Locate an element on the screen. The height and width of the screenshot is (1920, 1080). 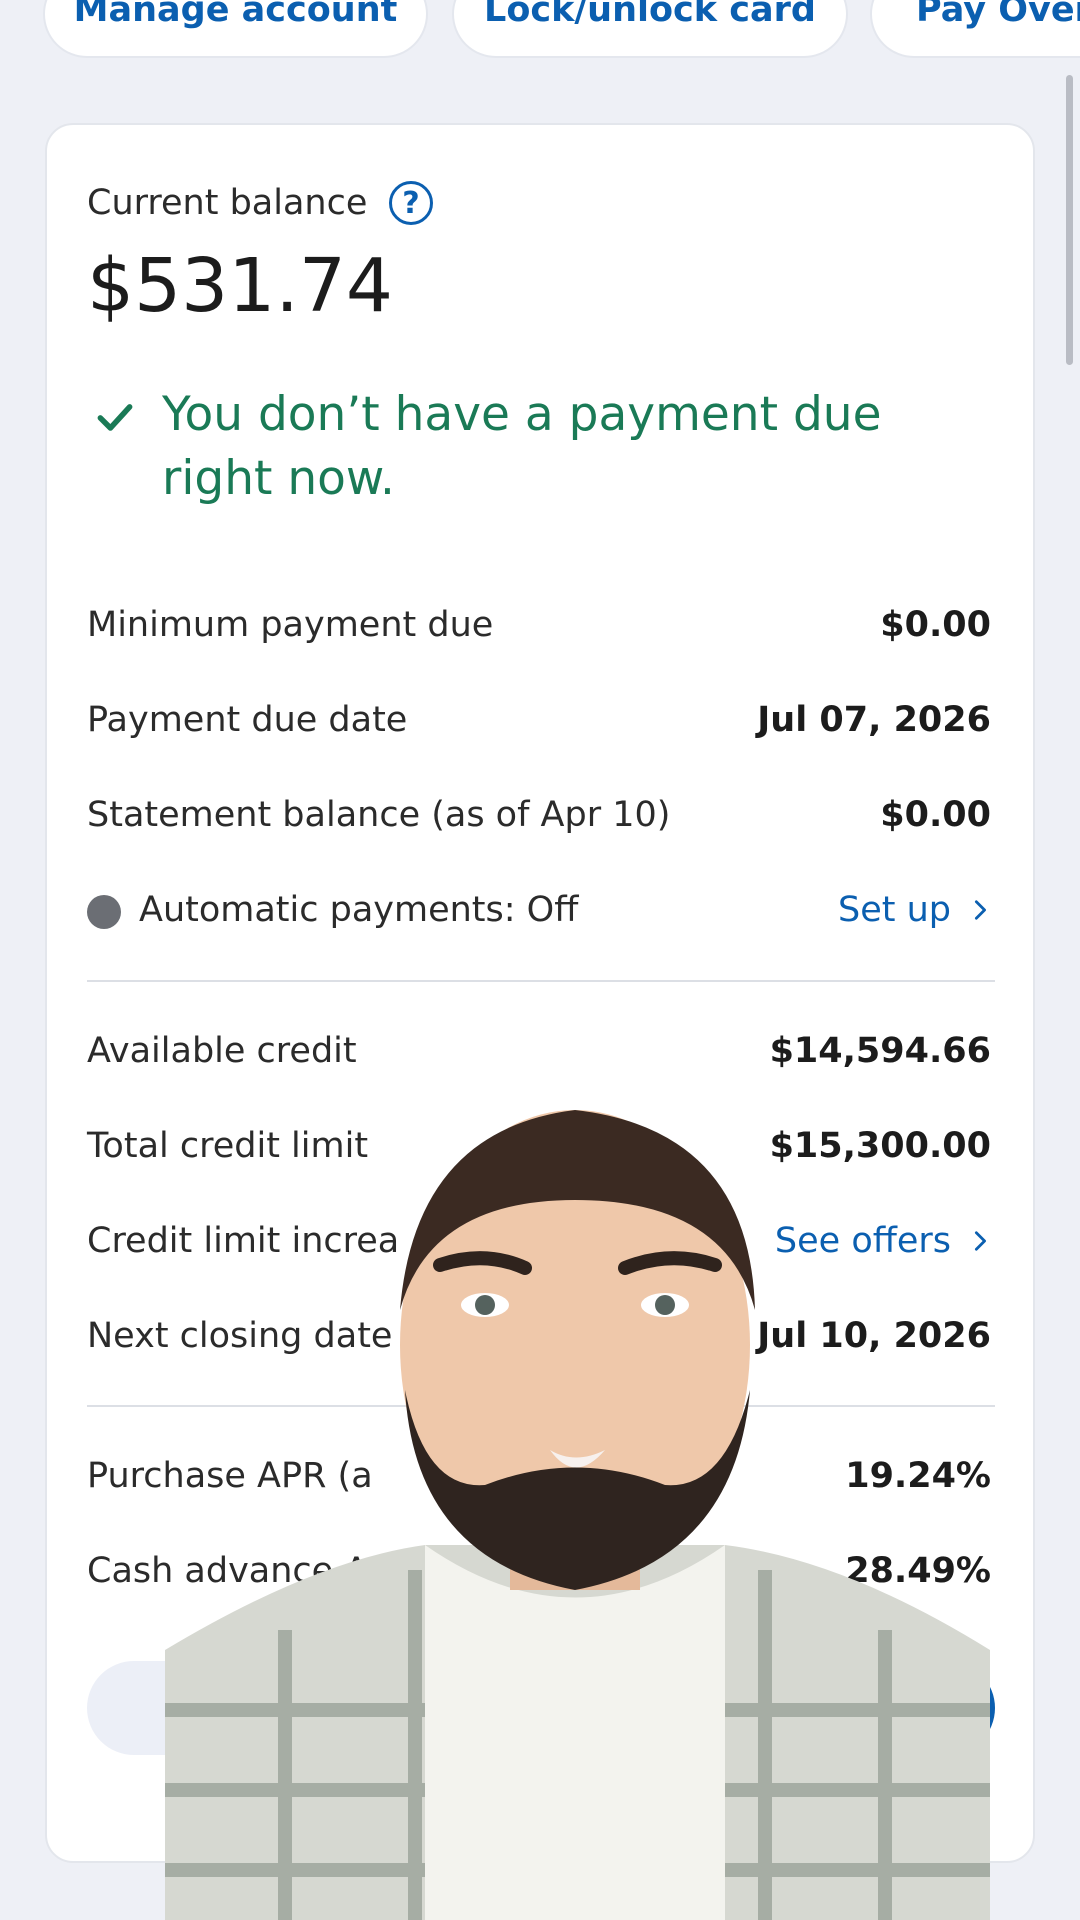
current-balance-label: Current balance is located at coordinates (227, 203).